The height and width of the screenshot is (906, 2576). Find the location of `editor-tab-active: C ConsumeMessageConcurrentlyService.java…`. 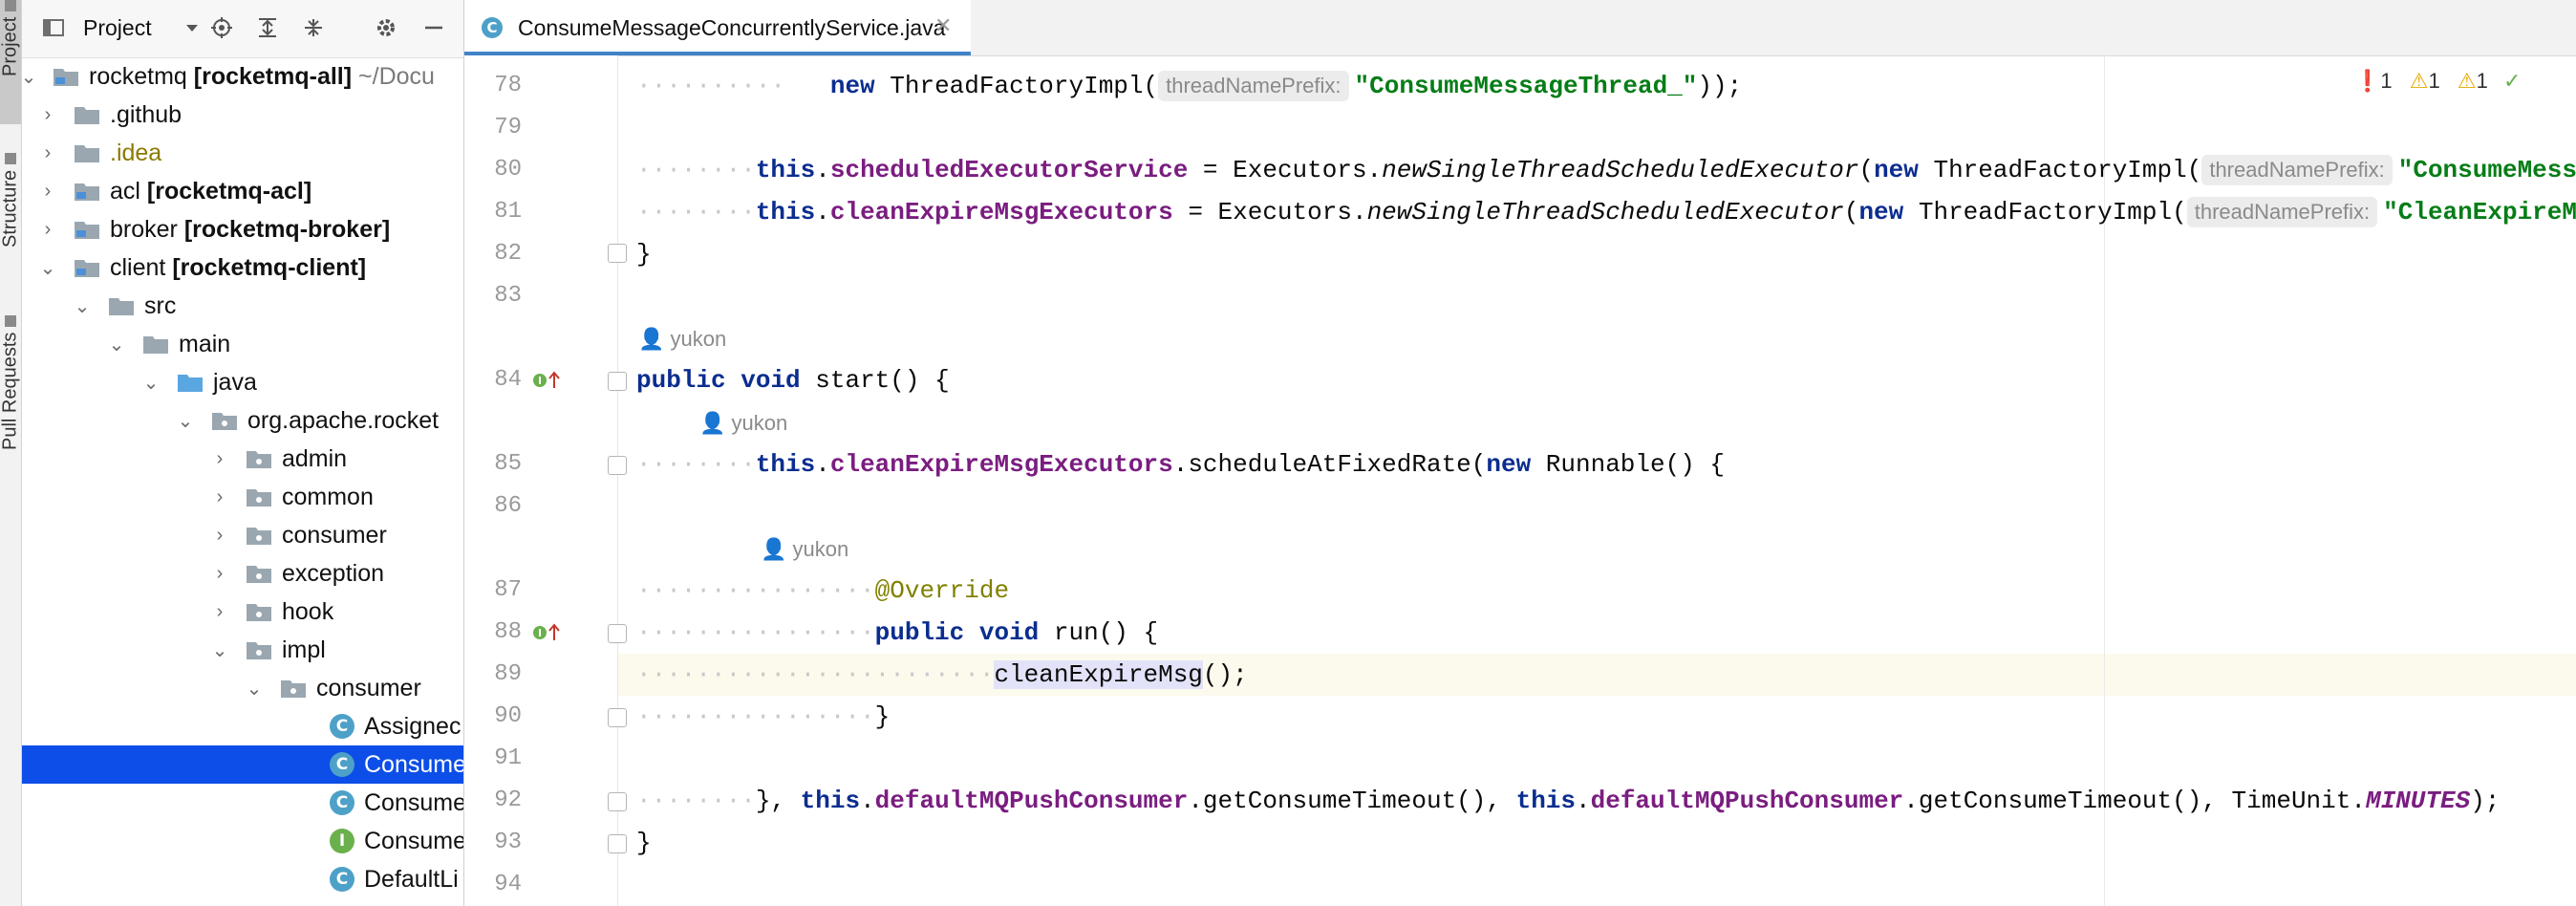

editor-tab-active: C ConsumeMessageConcurrentlyService.java… is located at coordinates (717, 27).